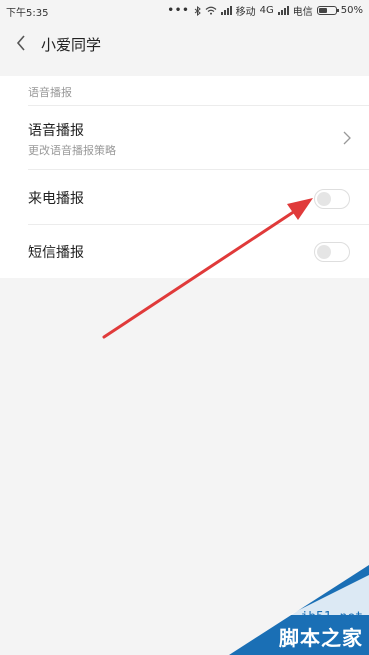 The height and width of the screenshot is (655, 369). What do you see at coordinates (332, 252) in the screenshot?
I see `sms-broadcast-toggle` at bounding box center [332, 252].